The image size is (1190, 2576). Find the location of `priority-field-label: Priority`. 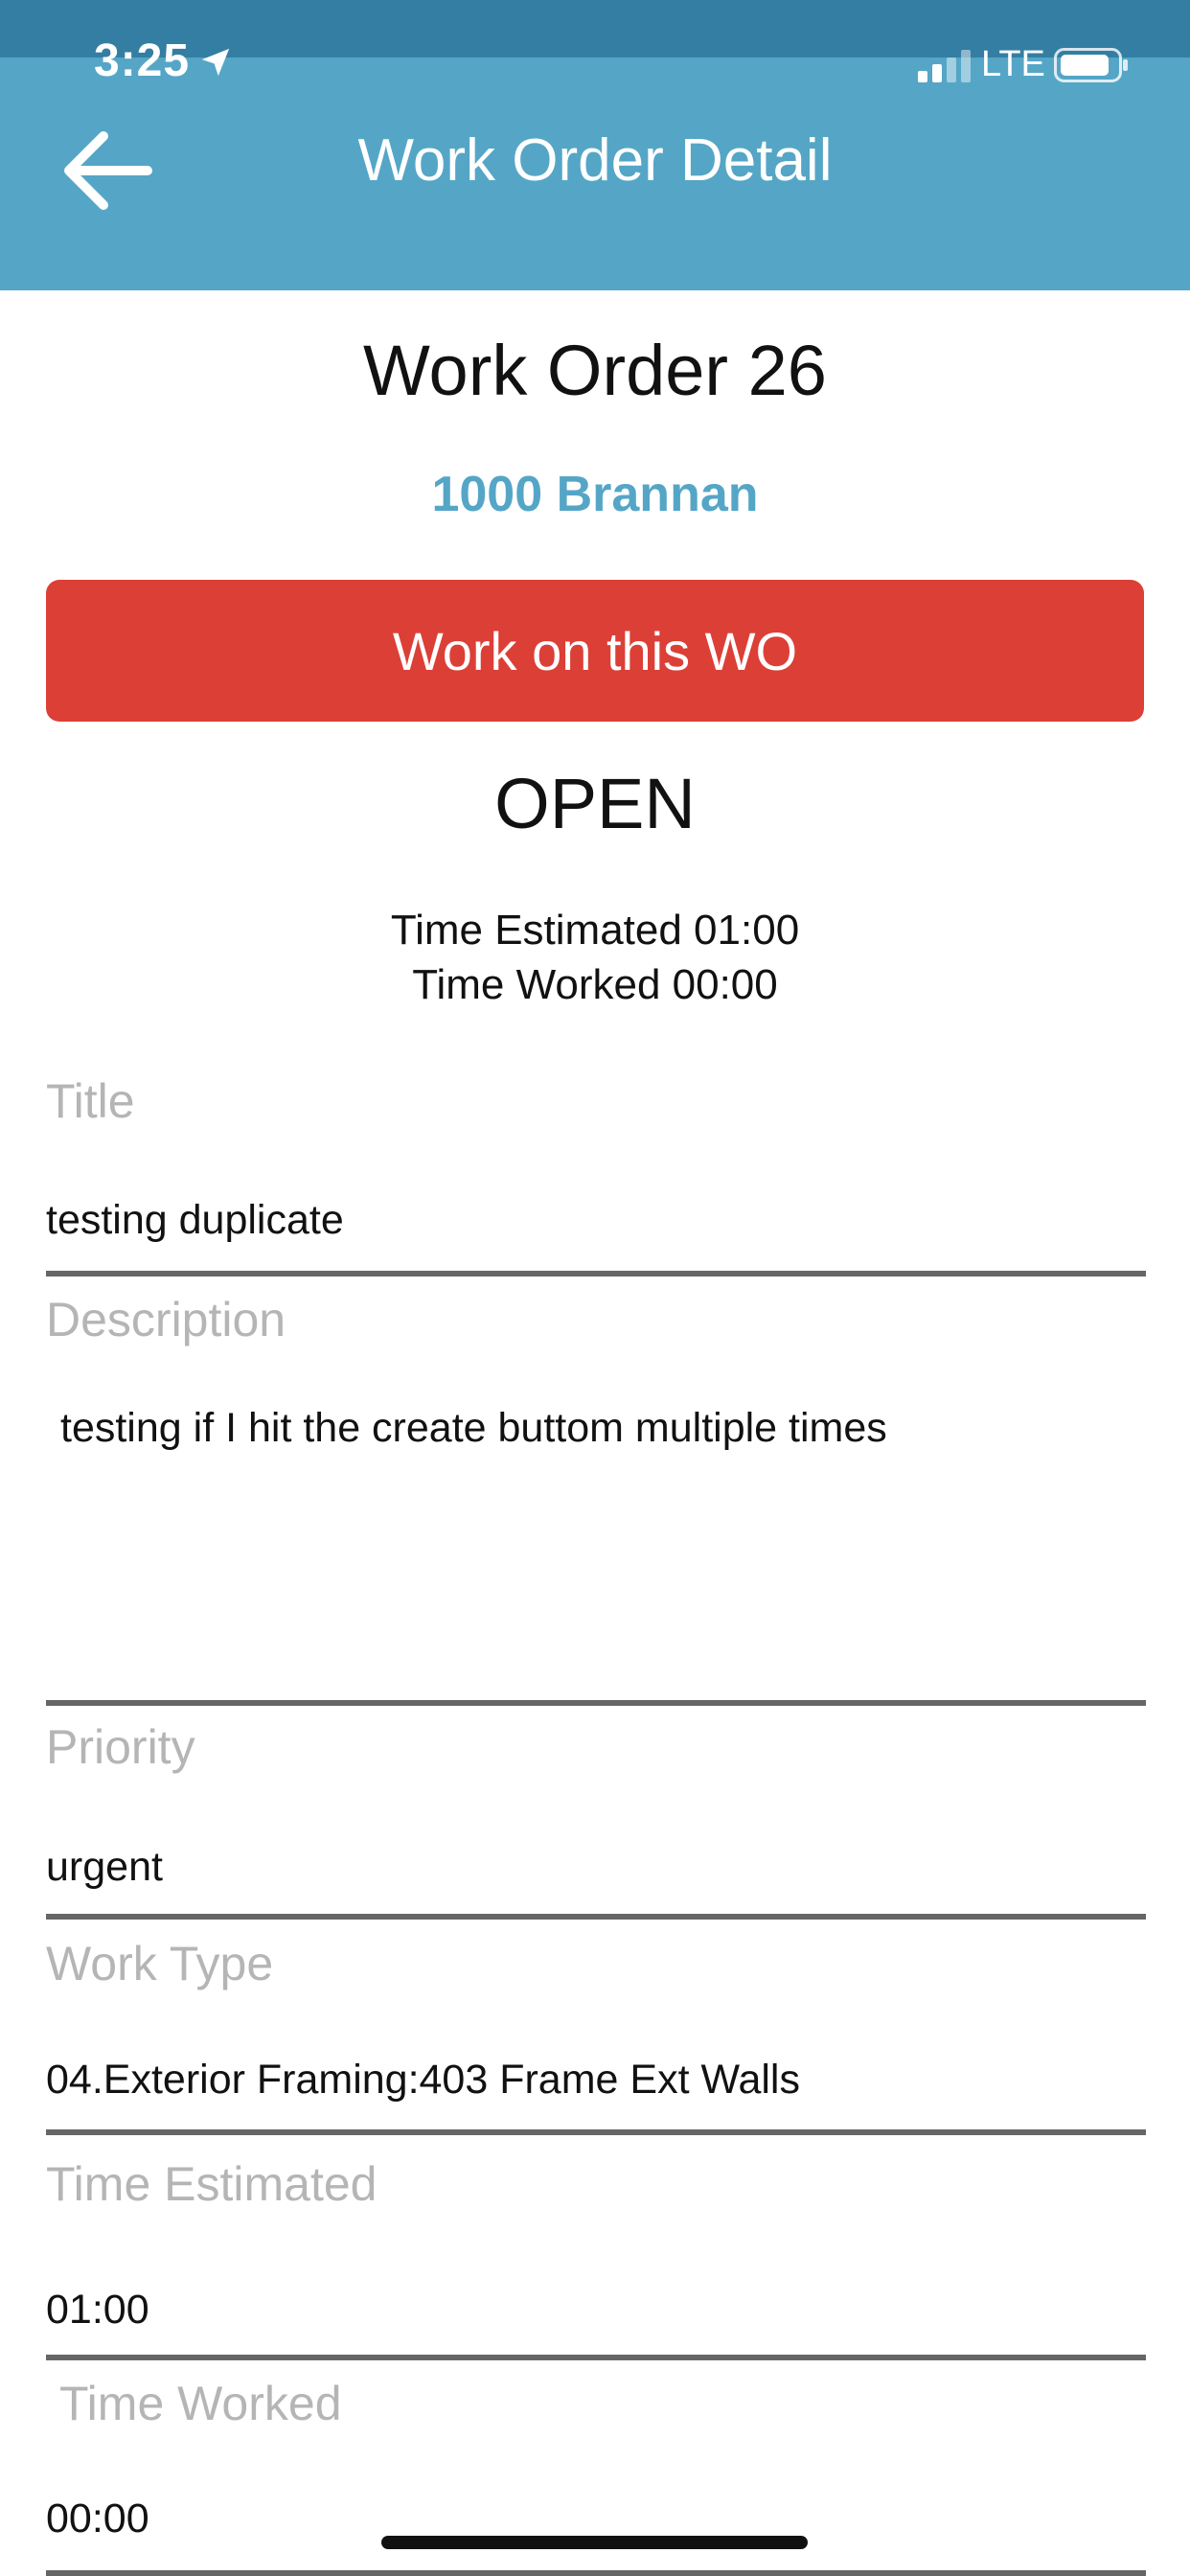

priority-field-label: Priority is located at coordinates (121, 1747).